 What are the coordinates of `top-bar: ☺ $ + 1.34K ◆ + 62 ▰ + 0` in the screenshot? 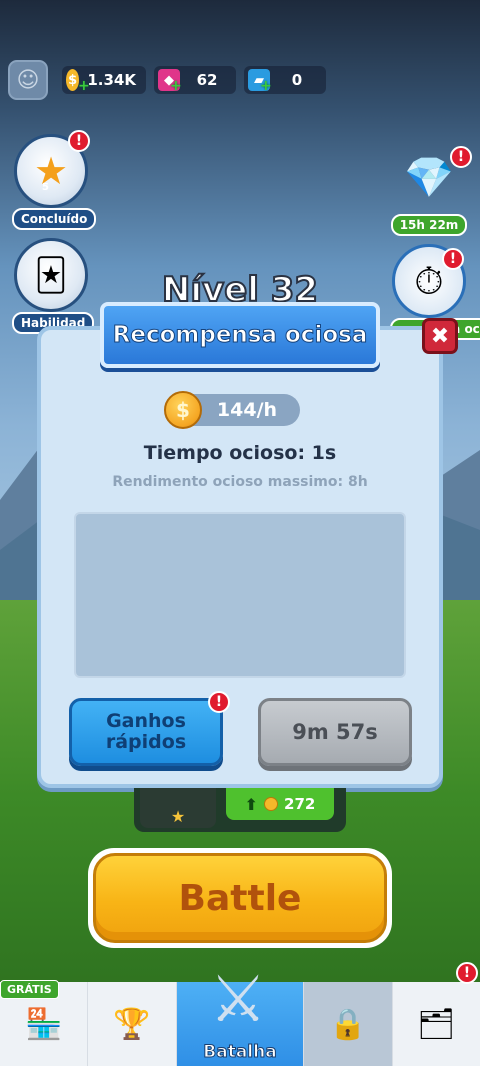 It's located at (167, 80).